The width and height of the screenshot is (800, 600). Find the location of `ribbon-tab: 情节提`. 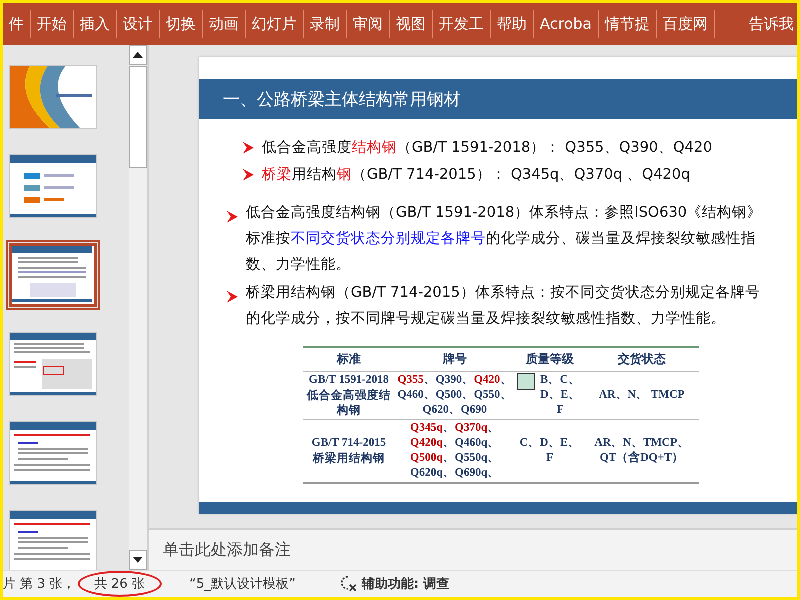

ribbon-tab: 情节提 is located at coordinates (627, 24).